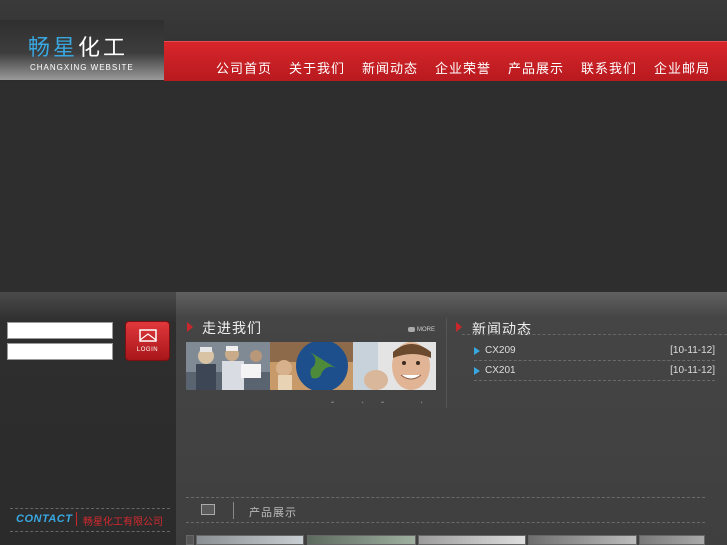 This screenshot has width=727, height=545. I want to click on main-nav: 公司首页 关于我们 新闻动态 企业荣誉 产品展示 联系我们 企业邮局, so click(445, 61).